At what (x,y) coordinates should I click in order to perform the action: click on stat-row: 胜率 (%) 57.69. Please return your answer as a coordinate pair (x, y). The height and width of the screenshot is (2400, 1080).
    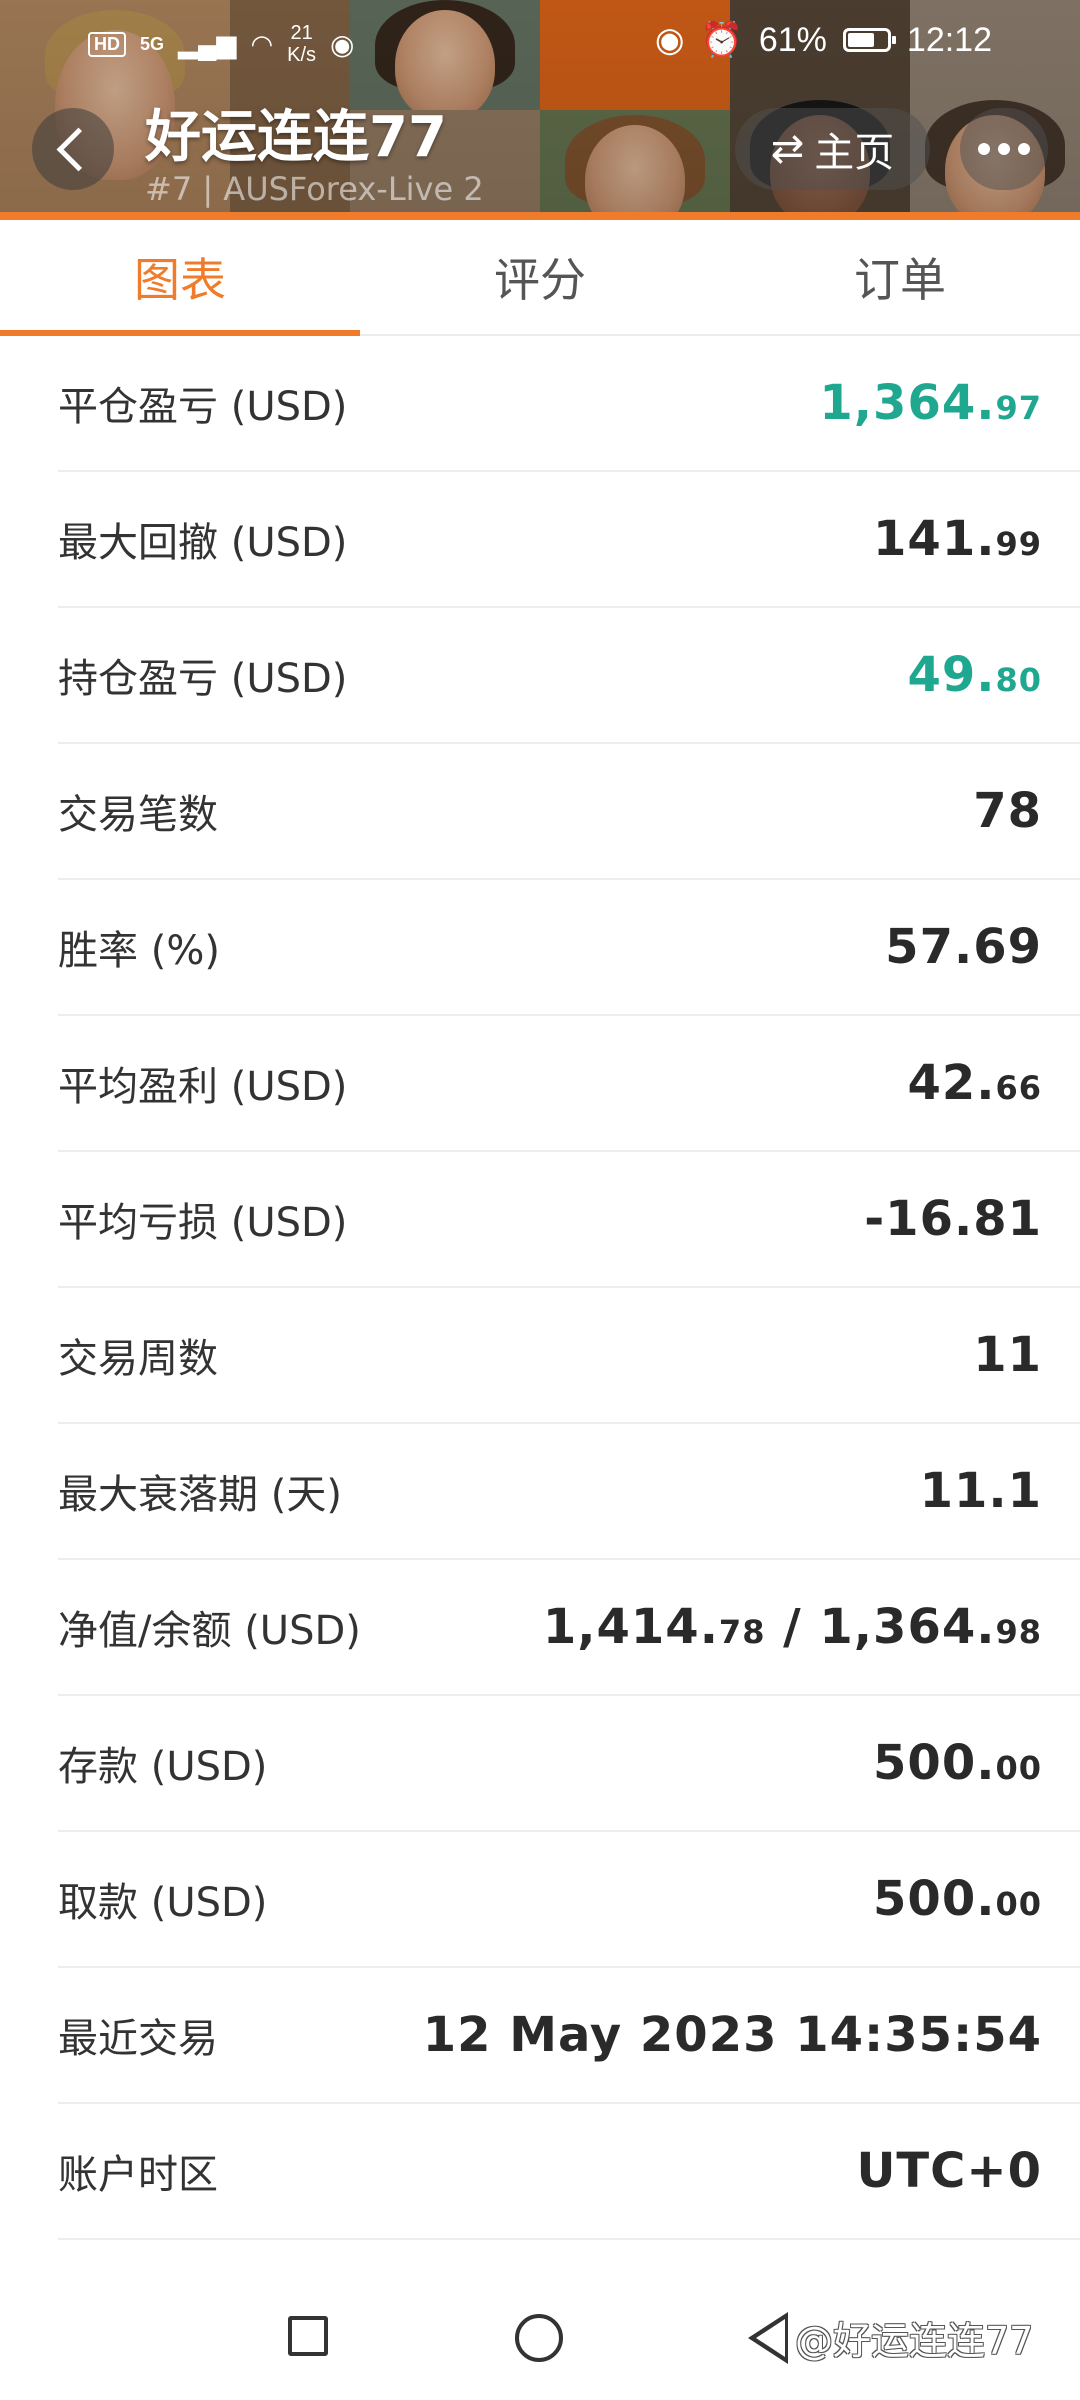
    Looking at the image, I should click on (569, 948).